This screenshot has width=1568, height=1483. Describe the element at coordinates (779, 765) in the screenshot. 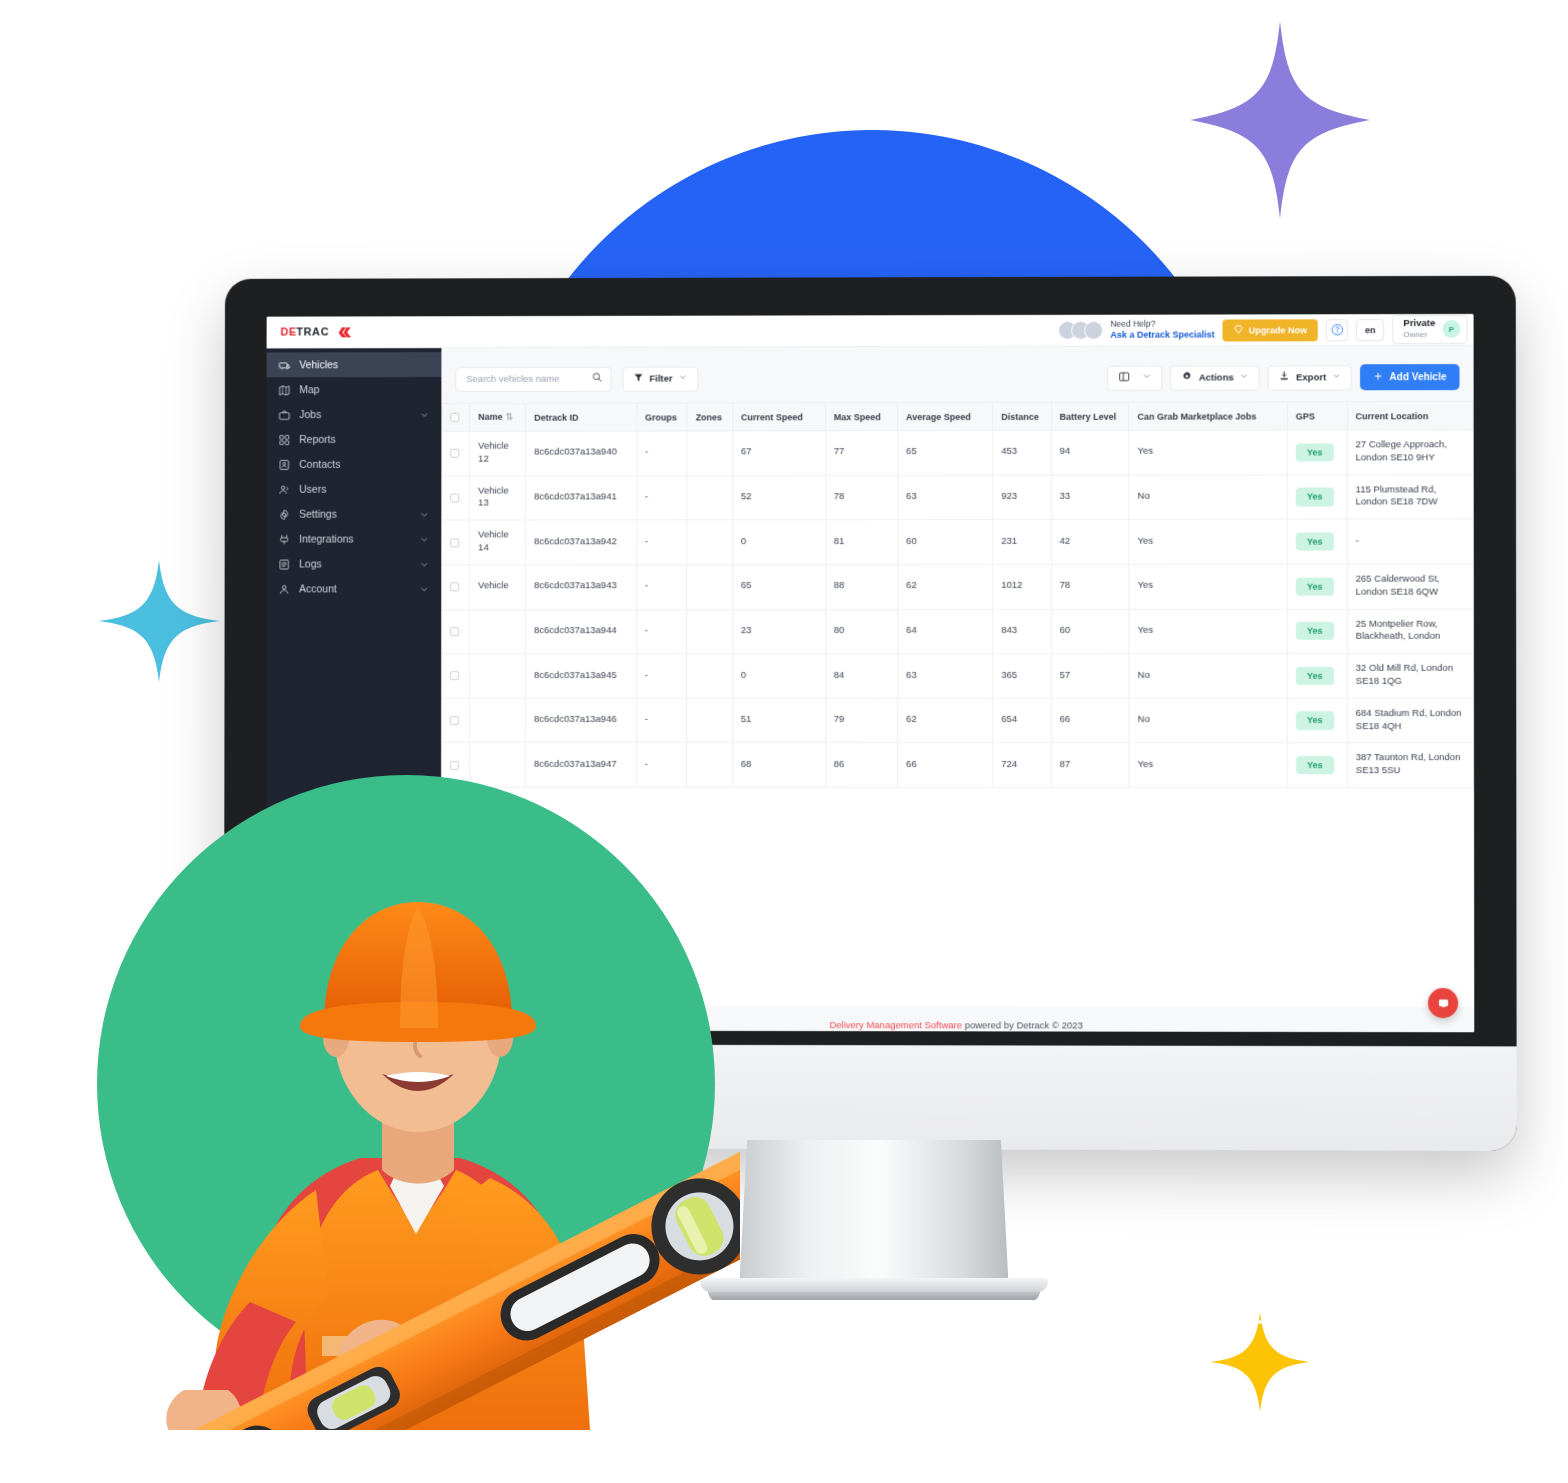

I see `cell-current-speed: 68` at that location.